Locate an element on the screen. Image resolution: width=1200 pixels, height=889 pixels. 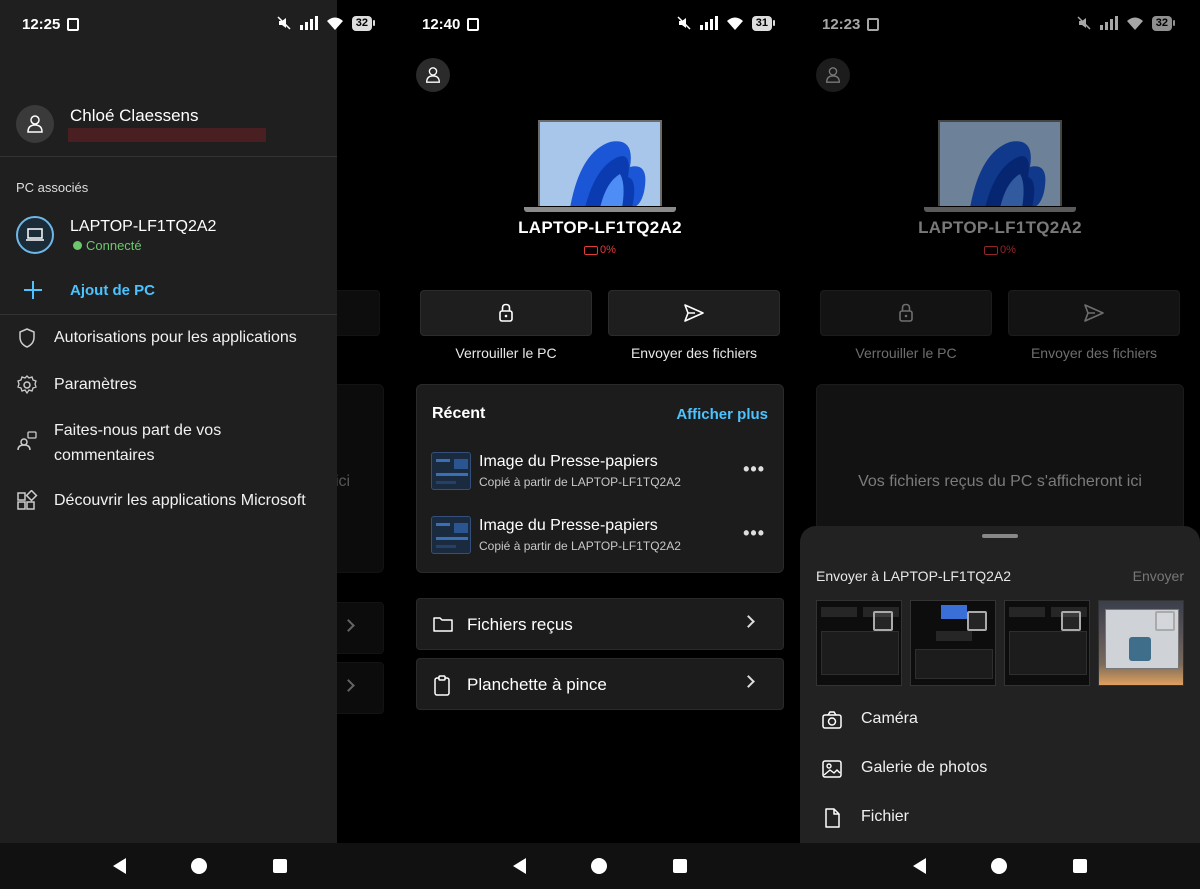
option-label: Fichier is located at coordinates (885, 816).